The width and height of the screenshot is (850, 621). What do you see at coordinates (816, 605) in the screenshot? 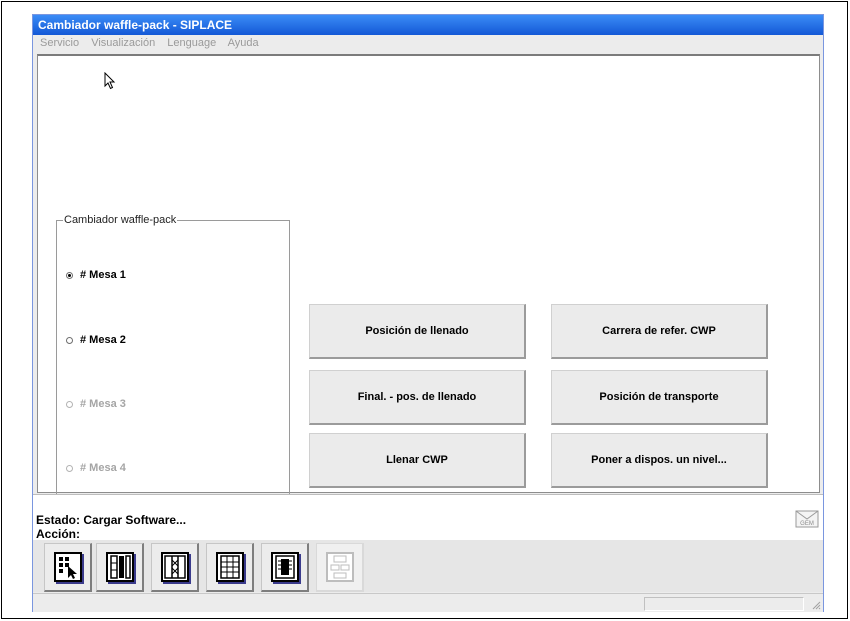
I see `resize-grip-icon` at bounding box center [816, 605].